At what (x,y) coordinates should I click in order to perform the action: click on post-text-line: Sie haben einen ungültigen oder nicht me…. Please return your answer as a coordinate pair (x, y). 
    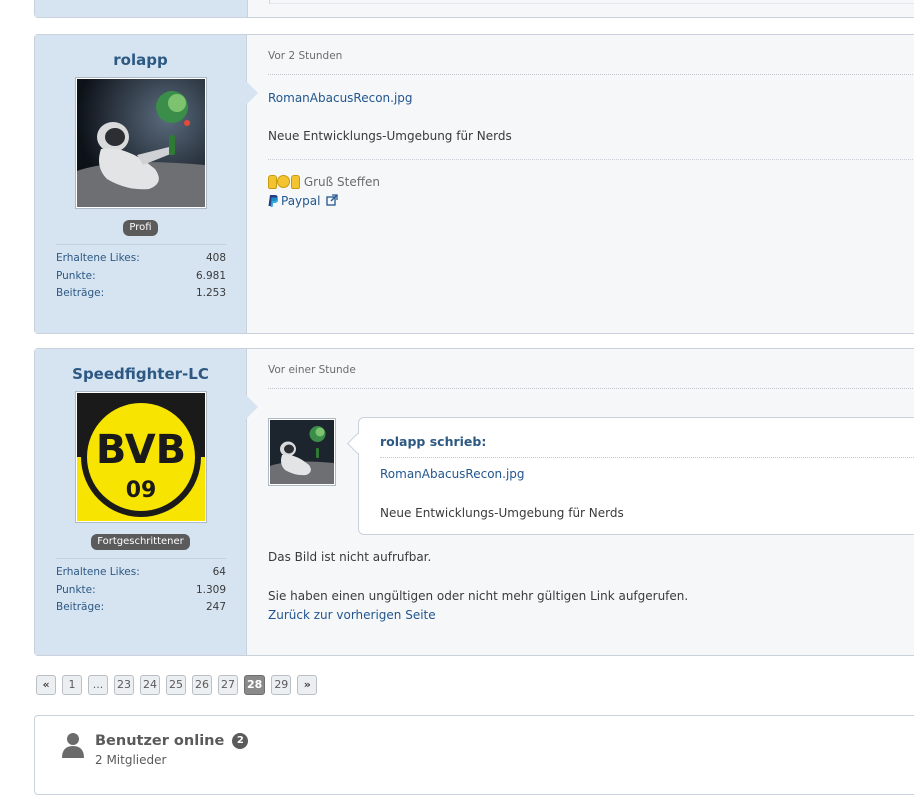
    Looking at the image, I should click on (478, 596).